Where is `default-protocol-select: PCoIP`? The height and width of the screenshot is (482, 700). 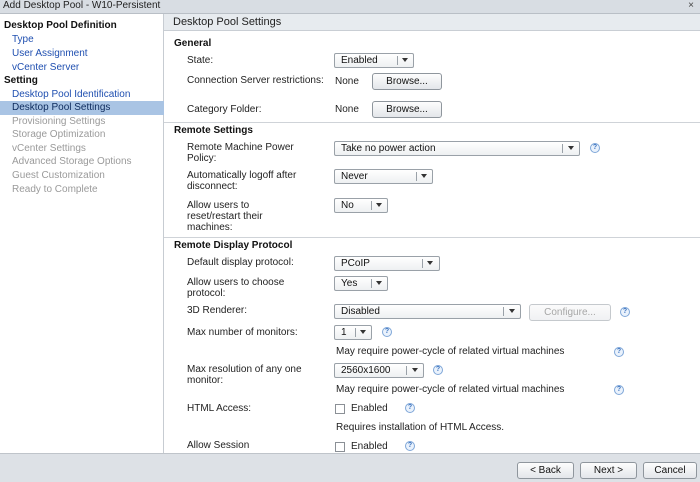
default-protocol-select: PCoIP is located at coordinates (387, 263).